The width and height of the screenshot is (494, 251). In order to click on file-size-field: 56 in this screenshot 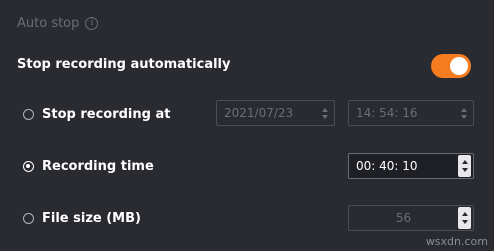, I will do `click(411, 218)`.